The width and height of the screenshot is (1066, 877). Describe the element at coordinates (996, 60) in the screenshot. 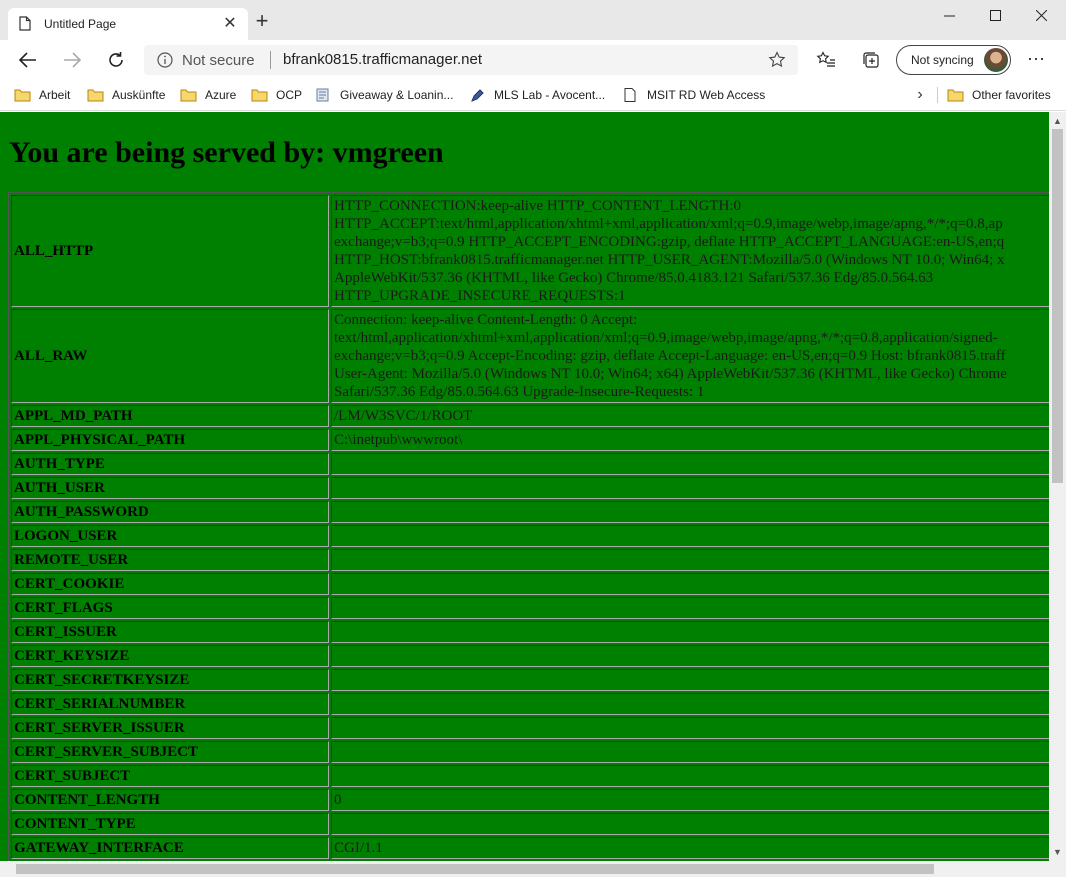

I see `avatar` at that location.